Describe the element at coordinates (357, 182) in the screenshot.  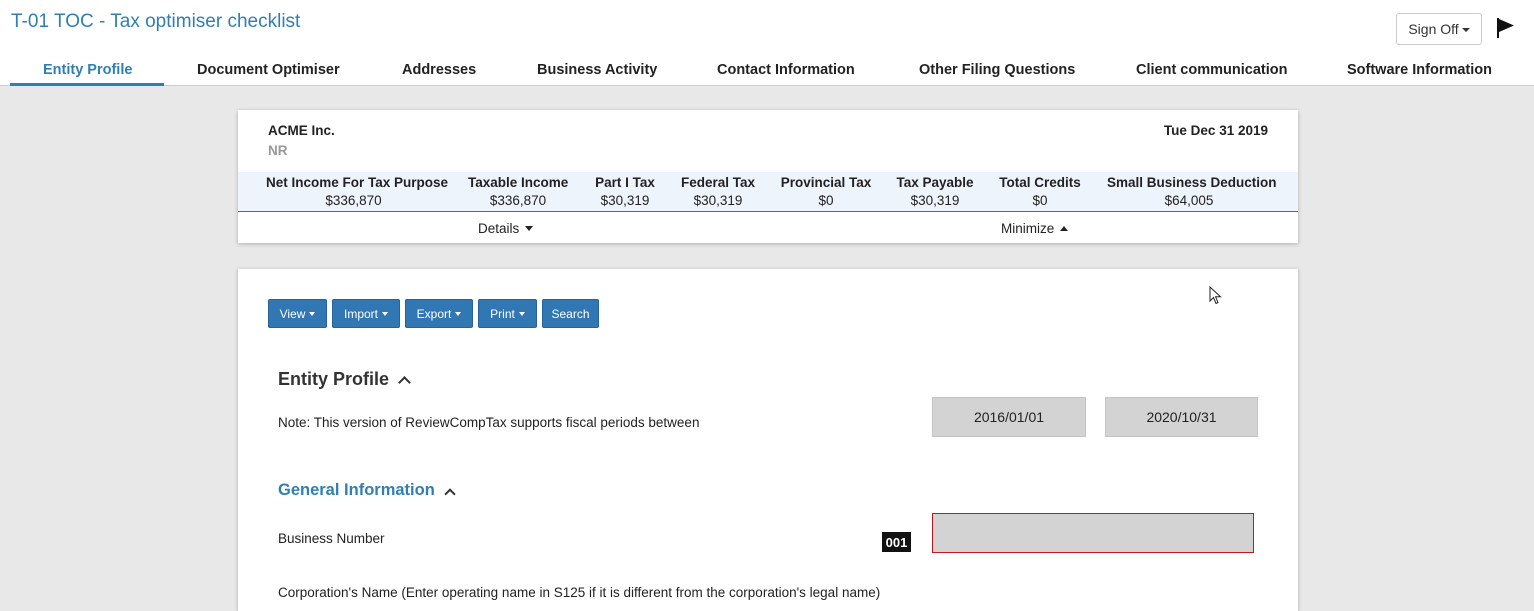
I see `metric-label: Net Income For Tax Purpose` at that location.